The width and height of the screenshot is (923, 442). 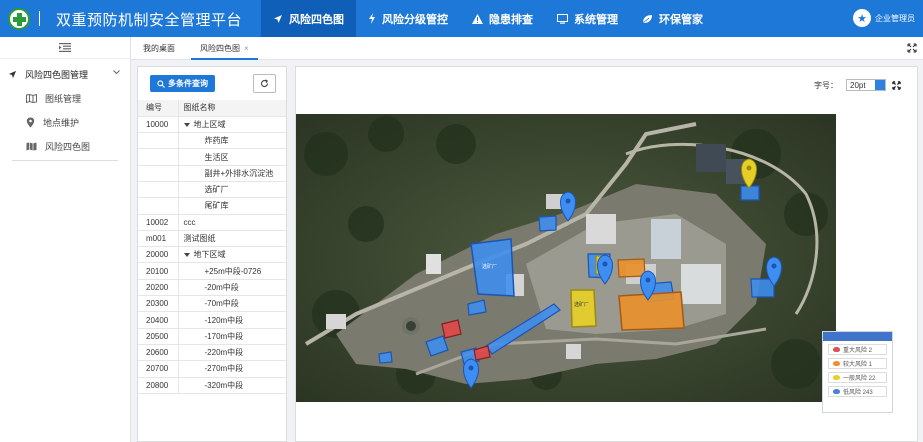 I want to click on table-row: 20100 +25m中段-0726, so click(x=212, y=271).